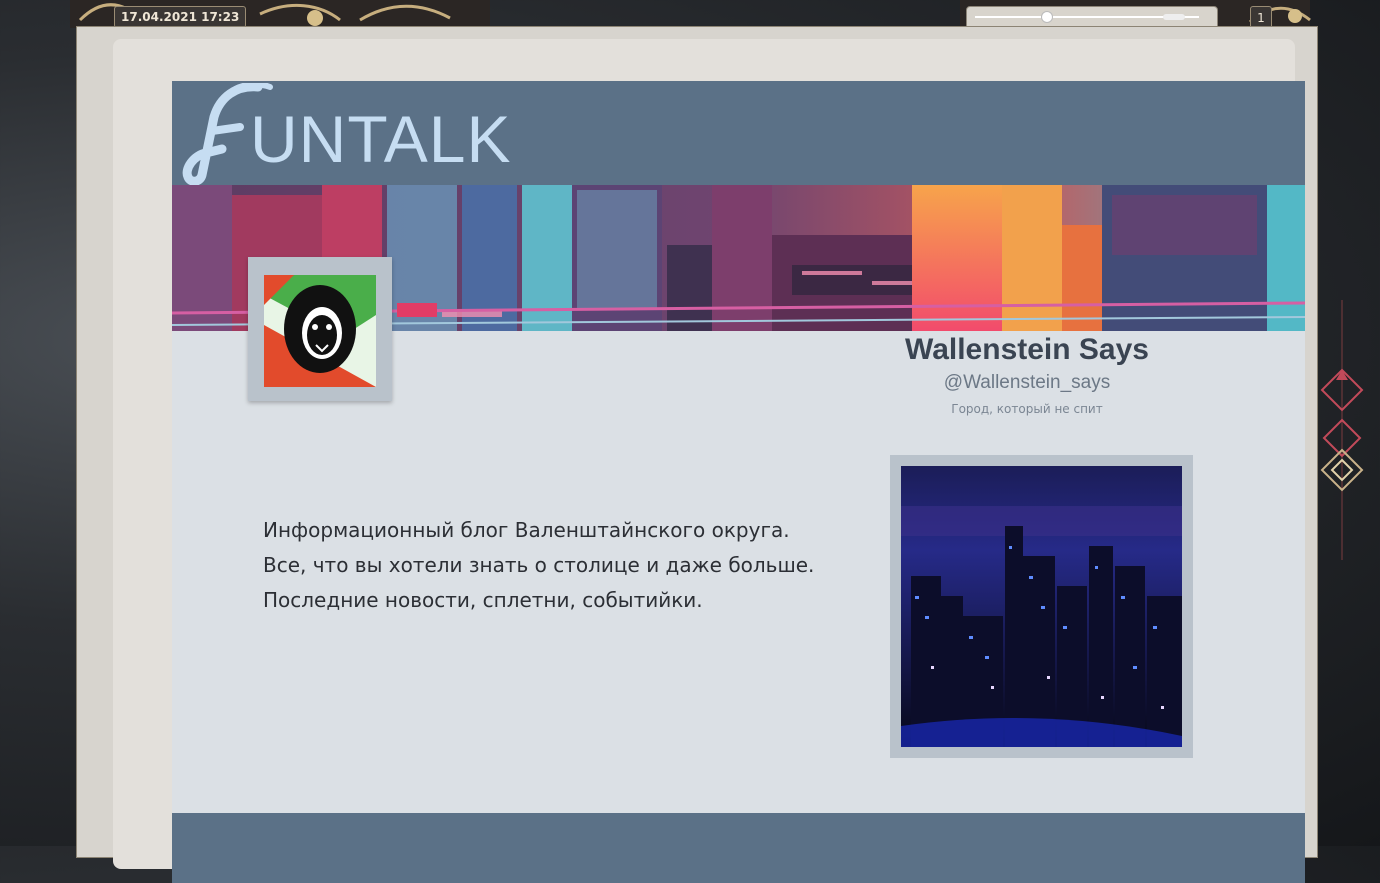  I want to click on card-footer-bar, so click(738, 848).